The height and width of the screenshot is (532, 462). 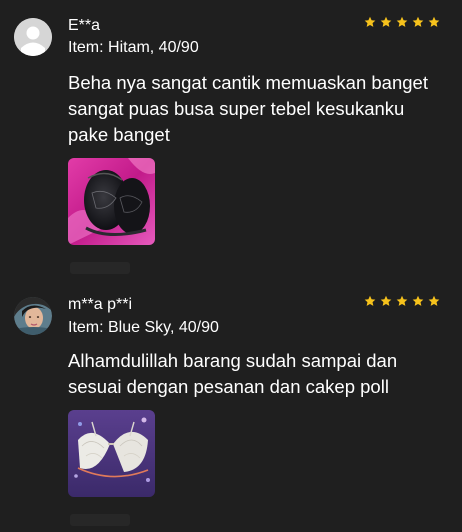 I want to click on white-lace-bra-photo, so click(x=111, y=453).